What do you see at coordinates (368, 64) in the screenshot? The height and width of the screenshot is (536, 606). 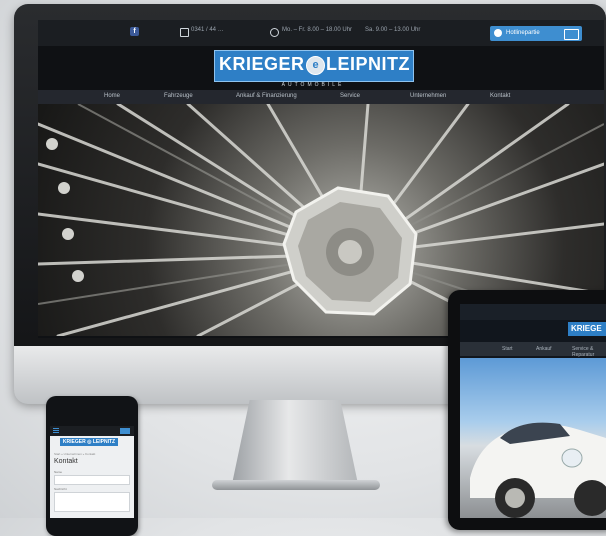 I see `logo-right: LEIPNITZ` at bounding box center [368, 64].